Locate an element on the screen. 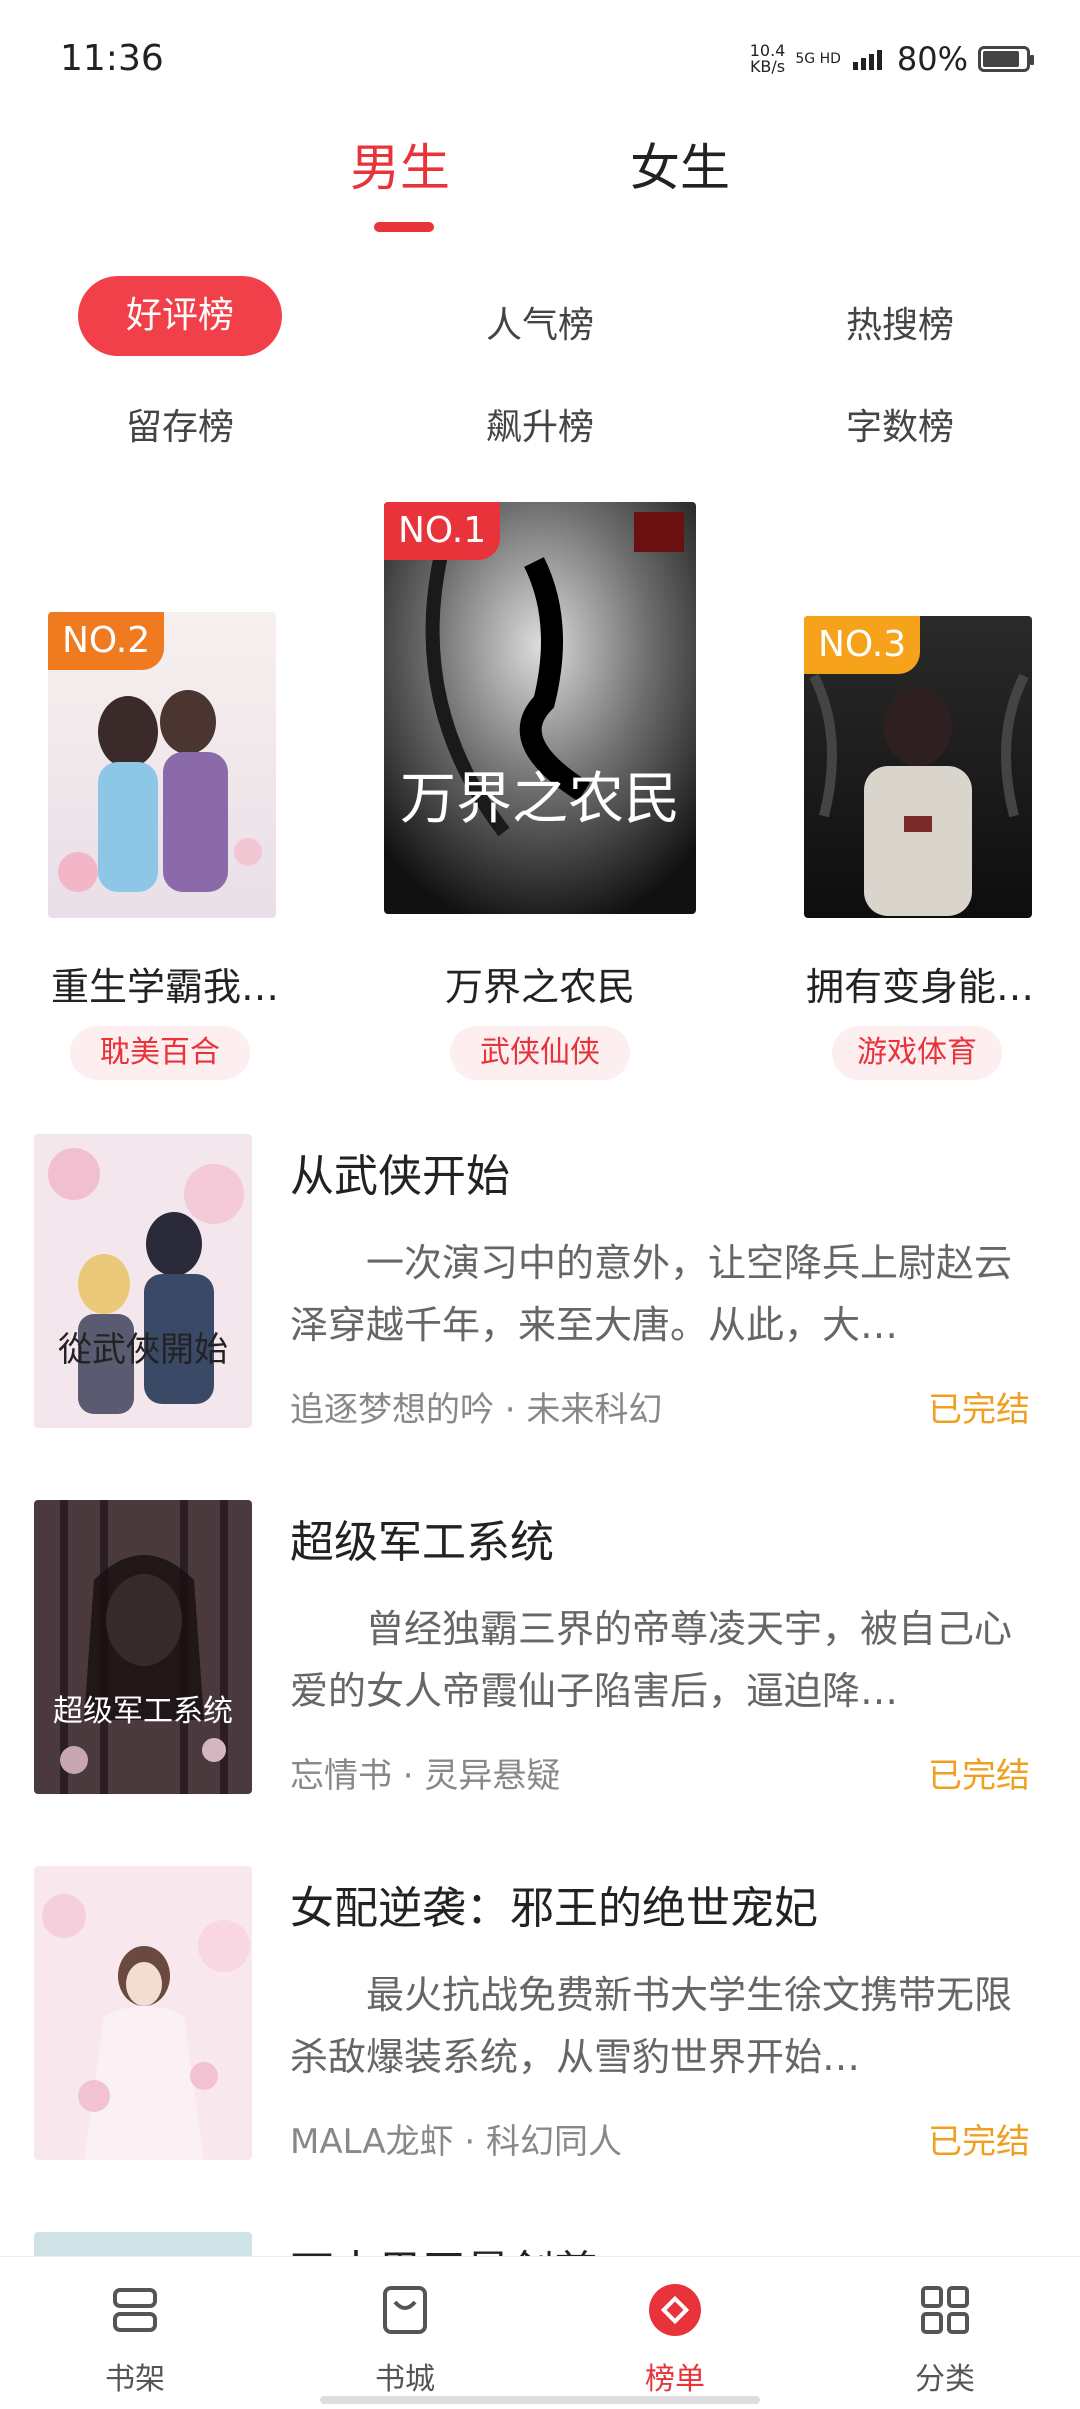 This screenshot has height=2409, width=1080. book-title-1: 从武侠开始 is located at coordinates (400, 1172).